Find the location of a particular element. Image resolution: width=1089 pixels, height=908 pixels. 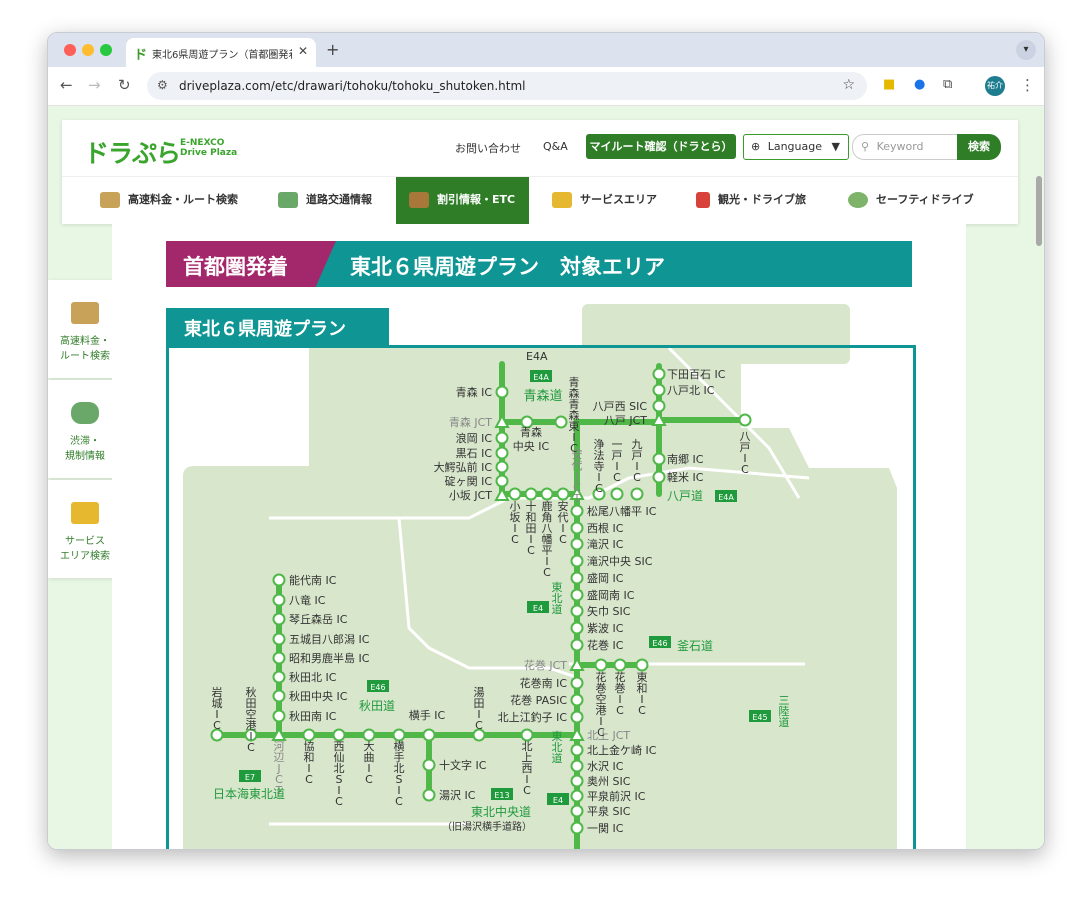

reload-icon: ↻ is located at coordinates (124, 85).